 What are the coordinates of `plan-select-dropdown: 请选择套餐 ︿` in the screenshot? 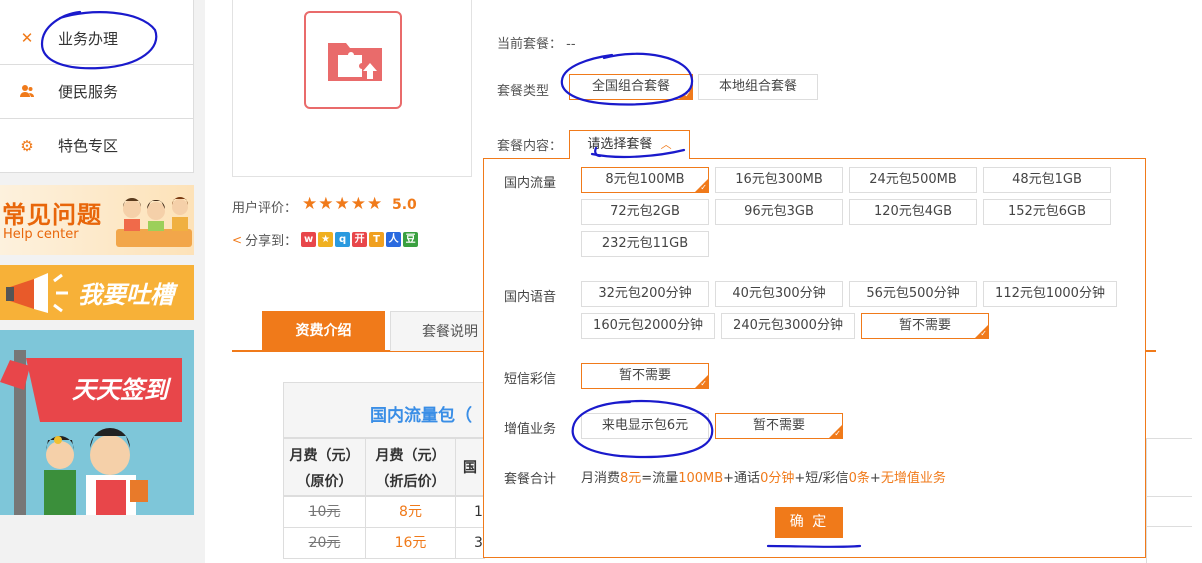 It's located at (629, 144).